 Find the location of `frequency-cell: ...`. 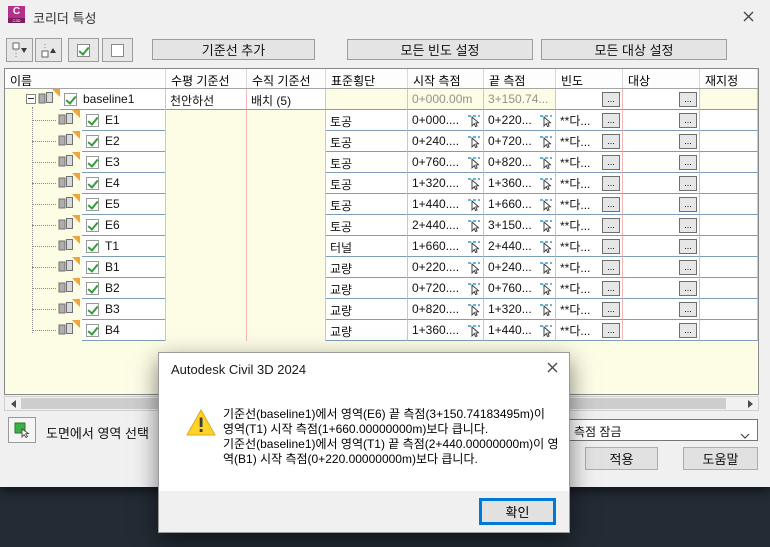

frequency-cell: ... is located at coordinates (589, 99).